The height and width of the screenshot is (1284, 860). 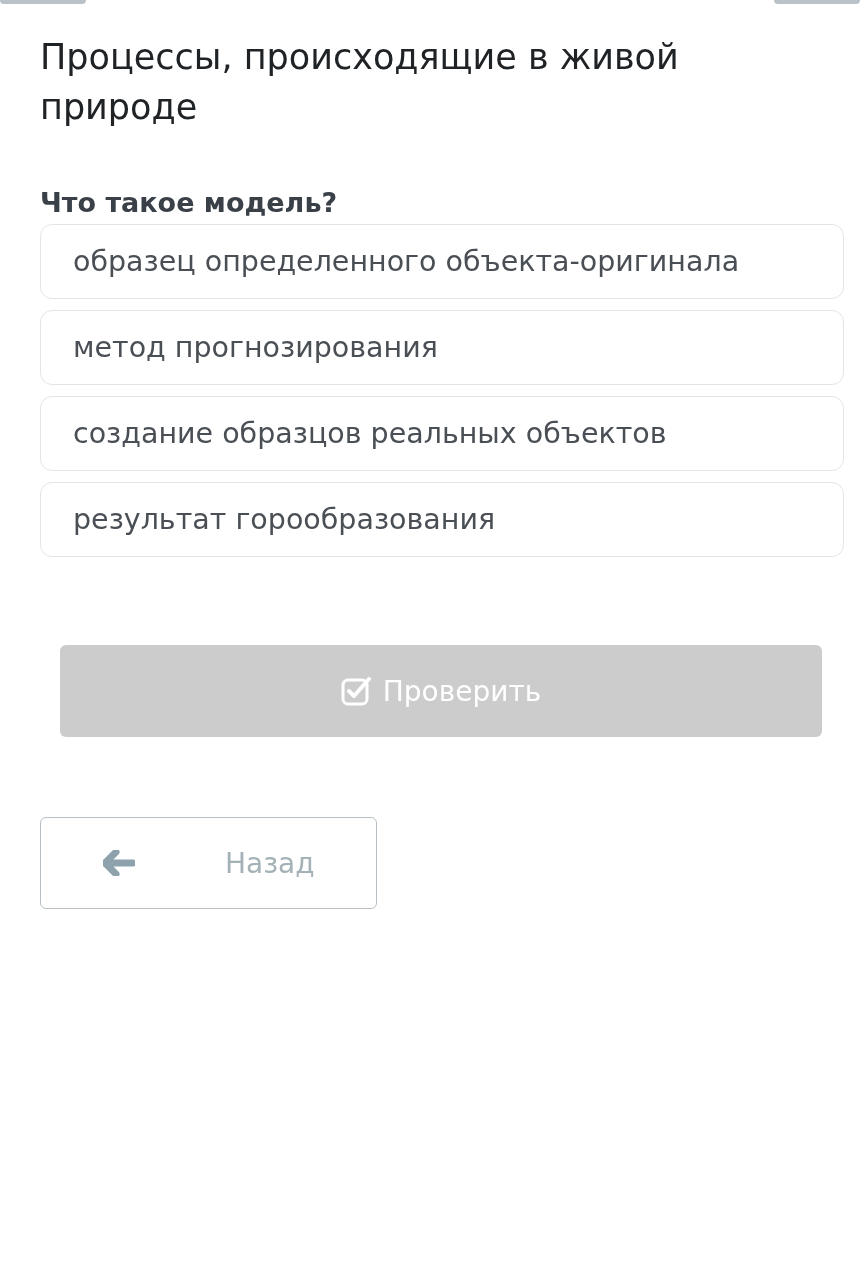 What do you see at coordinates (442, 261) in the screenshot?
I see `answer-option: образец определенного объекта-оригинала` at bounding box center [442, 261].